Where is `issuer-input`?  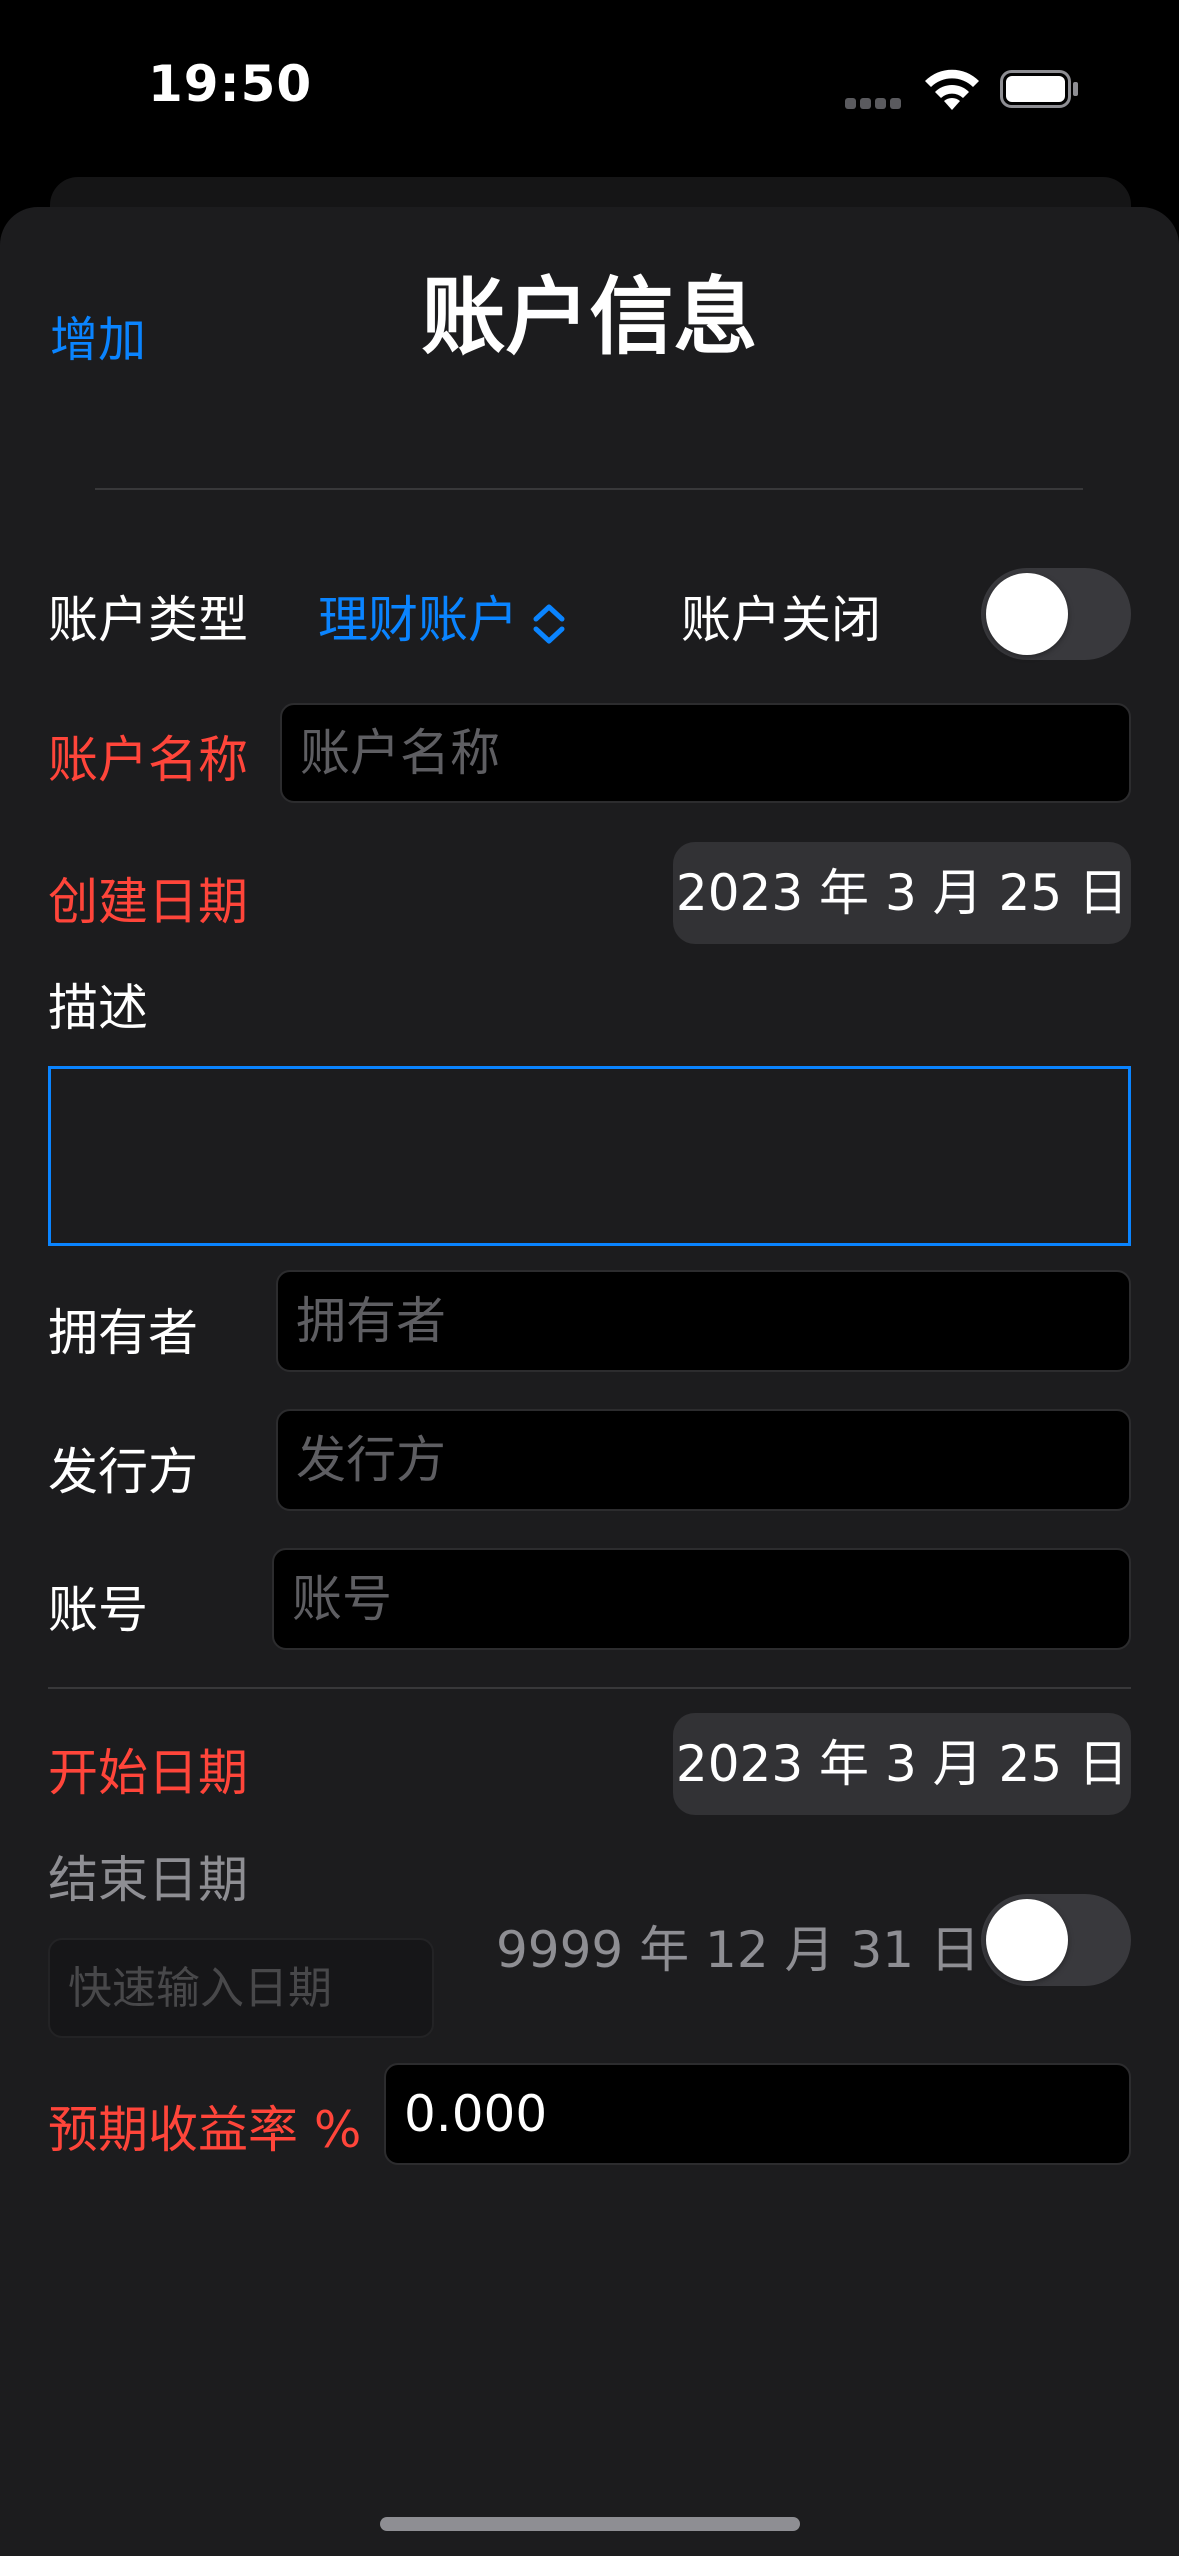
issuer-input is located at coordinates (703, 1460).